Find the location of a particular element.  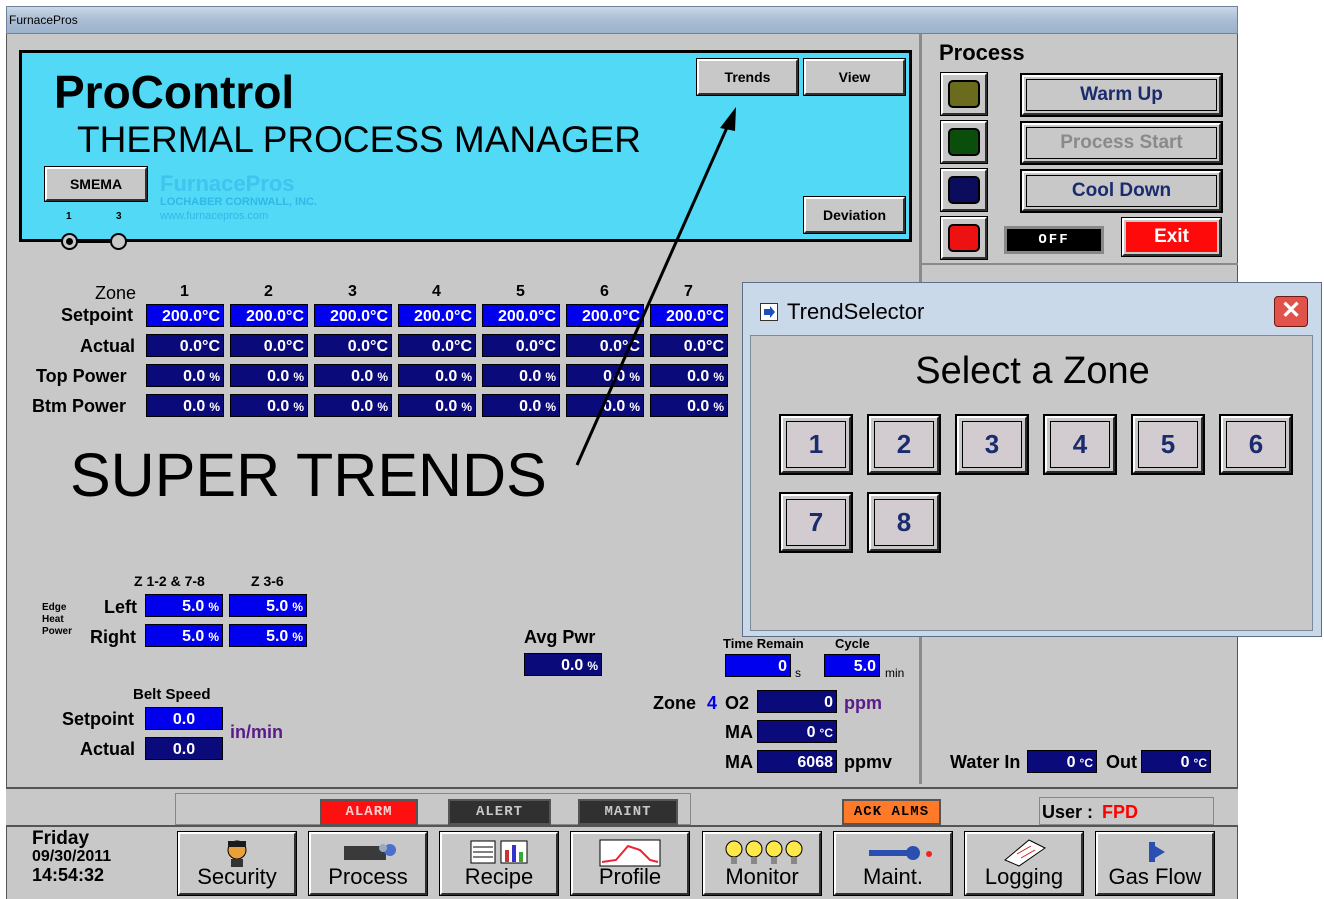

nav-process-button: Process is located at coordinates (368, 863).